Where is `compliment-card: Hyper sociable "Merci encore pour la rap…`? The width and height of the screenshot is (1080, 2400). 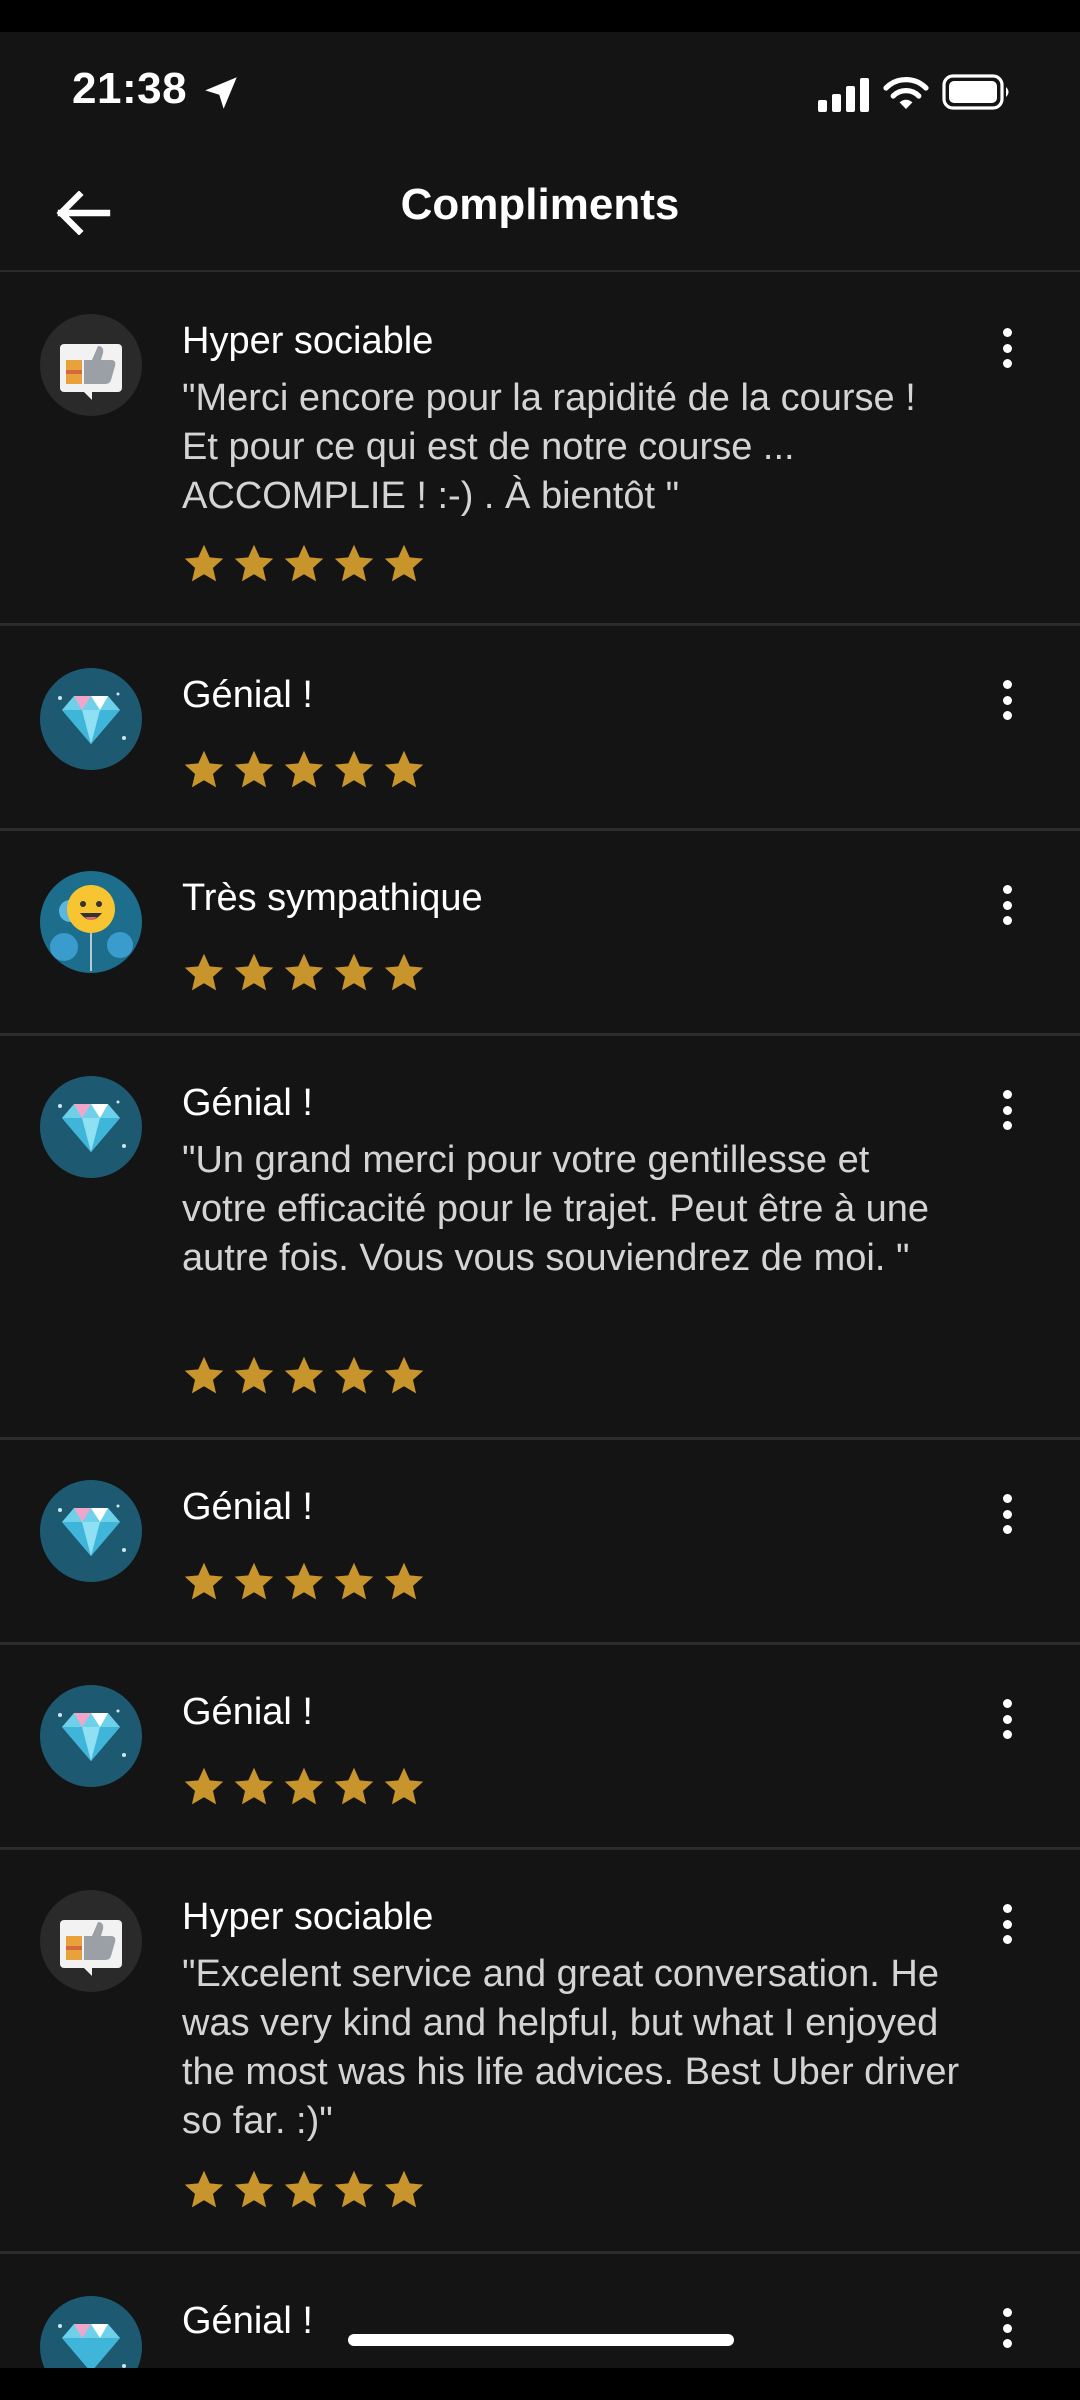 compliment-card: Hyper sociable "Merci encore pour la rap… is located at coordinates (540, 450).